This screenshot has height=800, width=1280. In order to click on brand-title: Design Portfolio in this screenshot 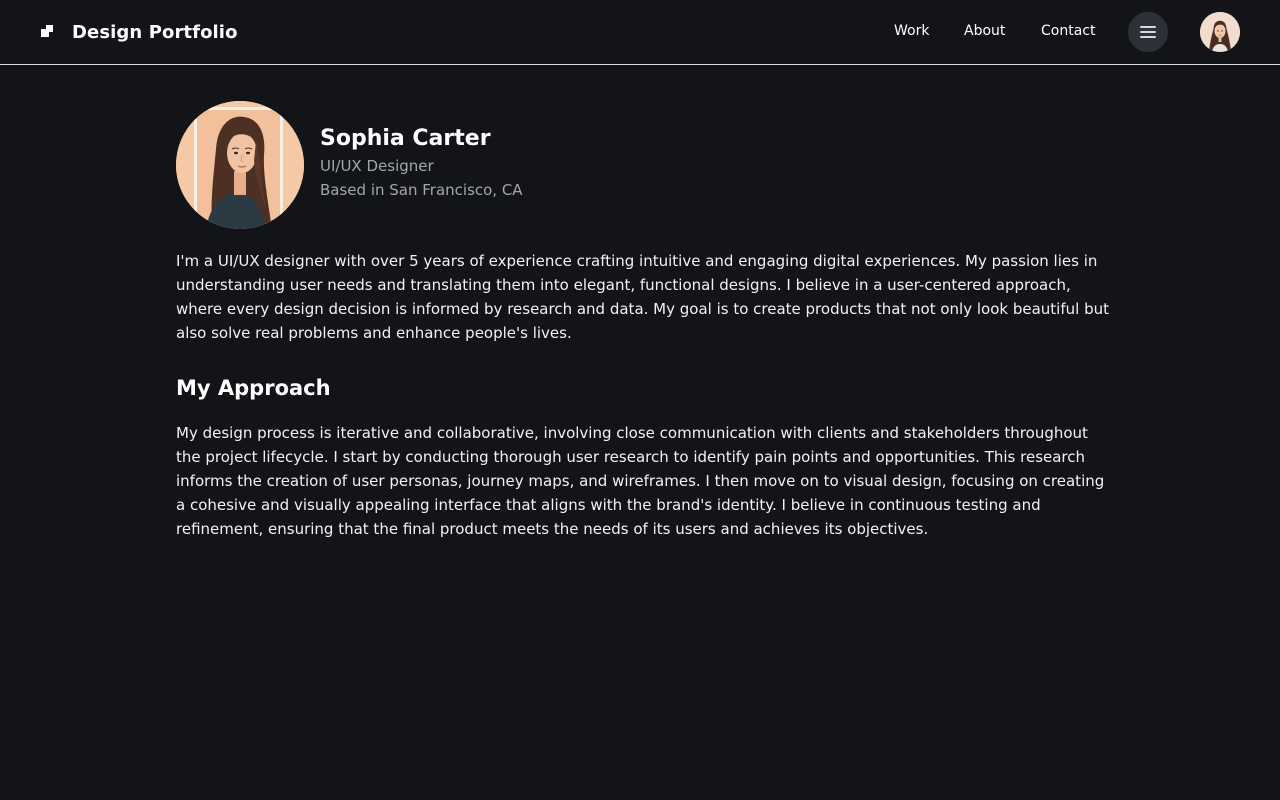, I will do `click(155, 32)`.